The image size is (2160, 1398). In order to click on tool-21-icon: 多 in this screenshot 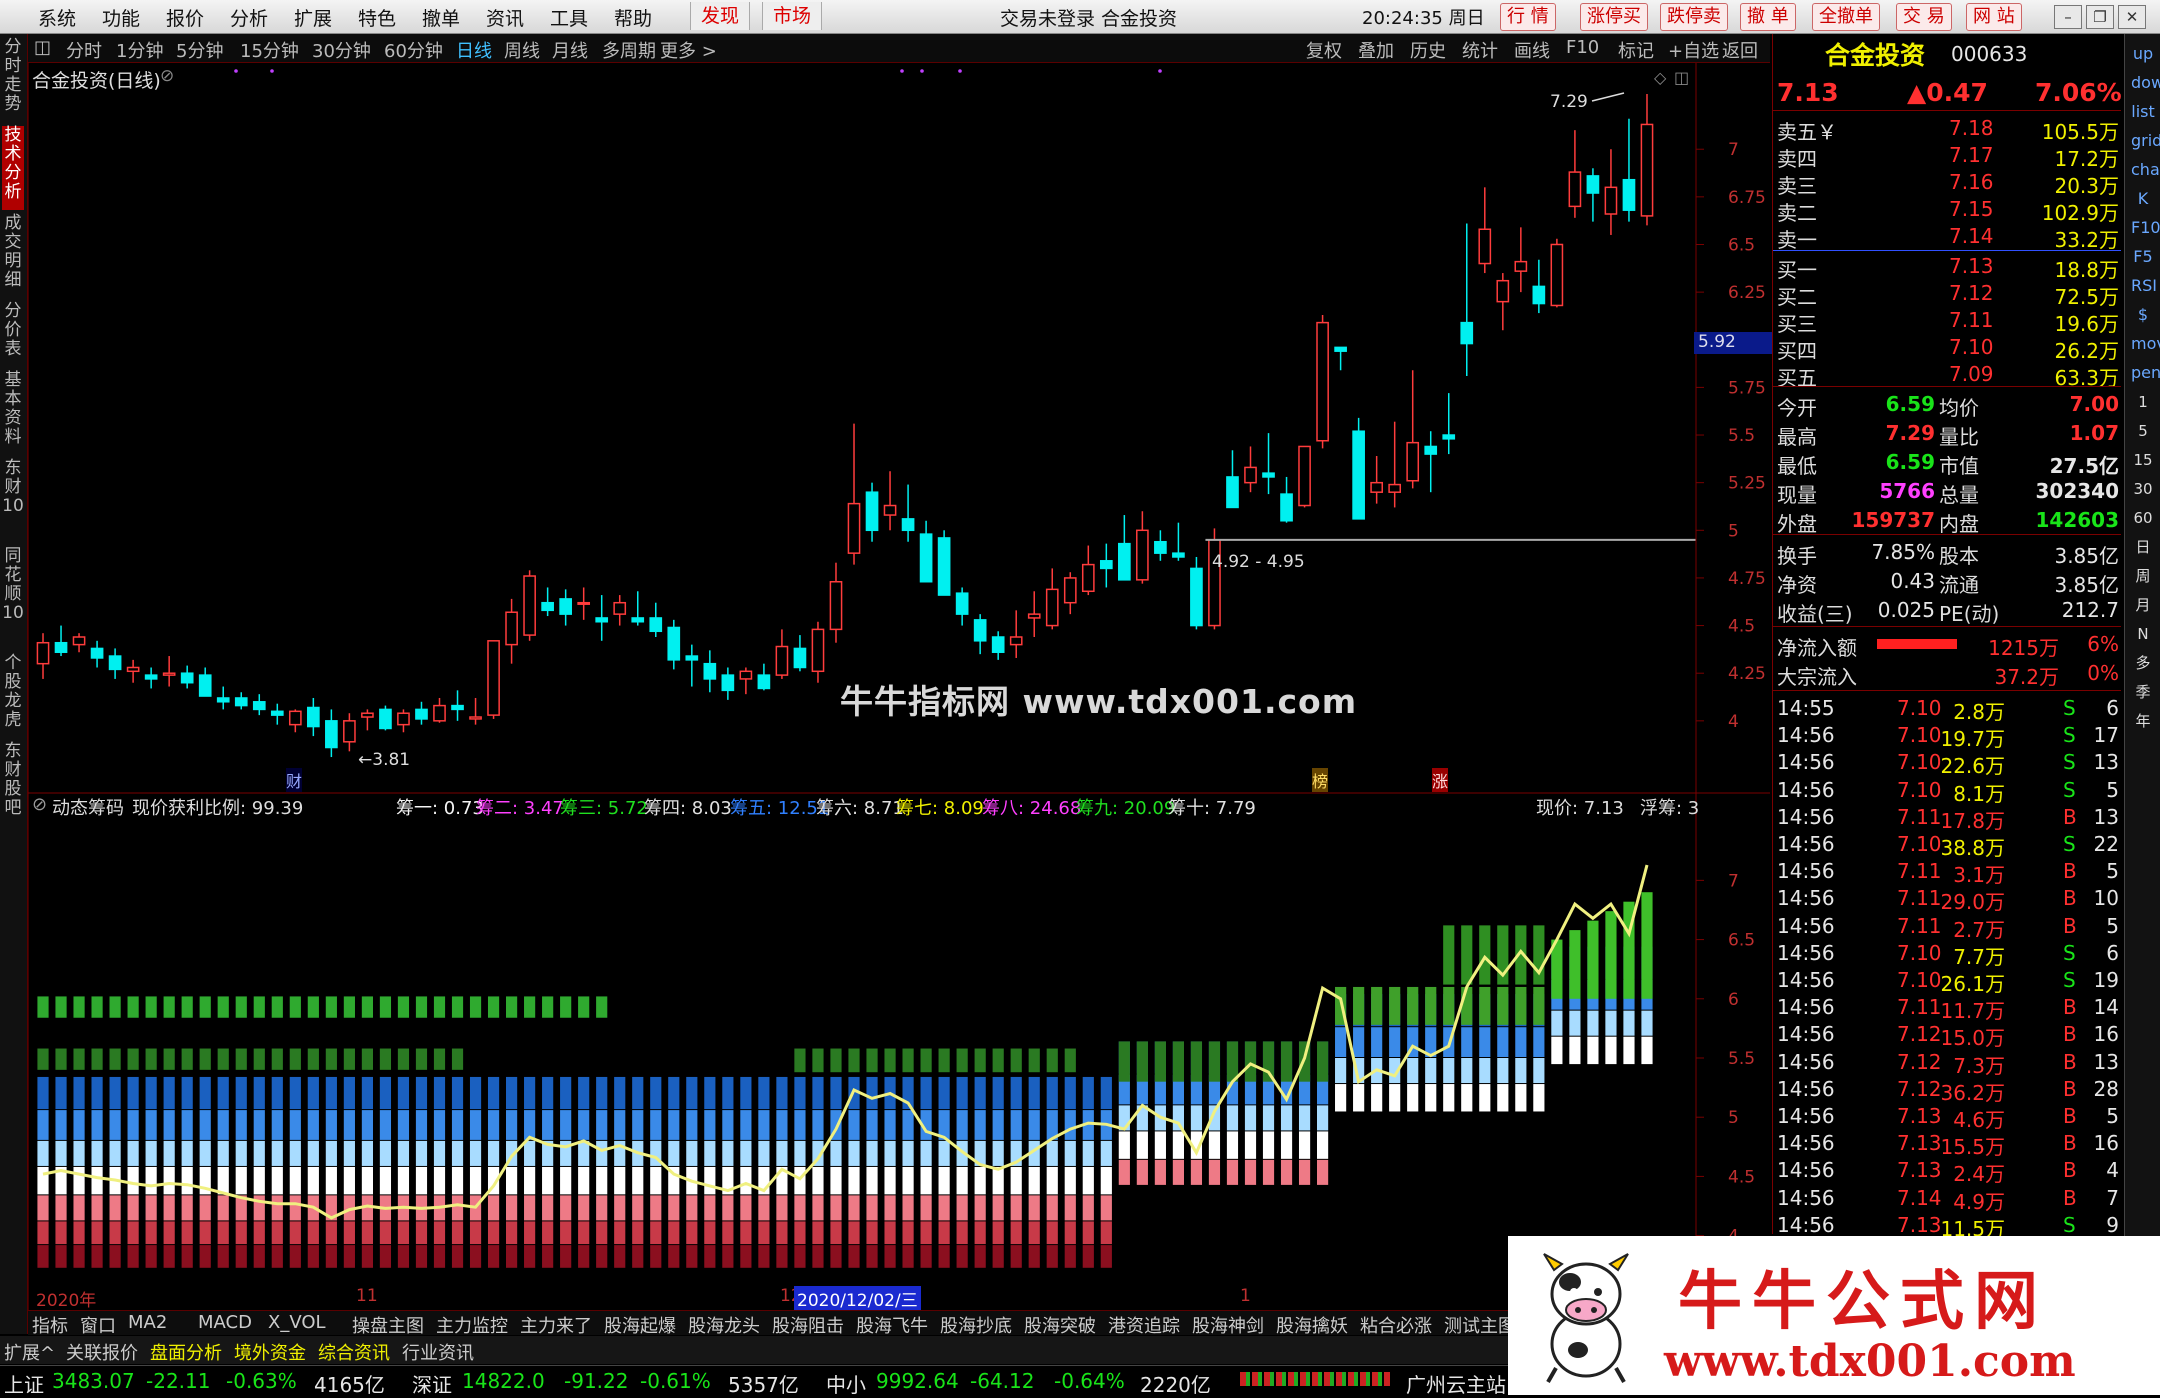, I will do `click(2143, 663)`.